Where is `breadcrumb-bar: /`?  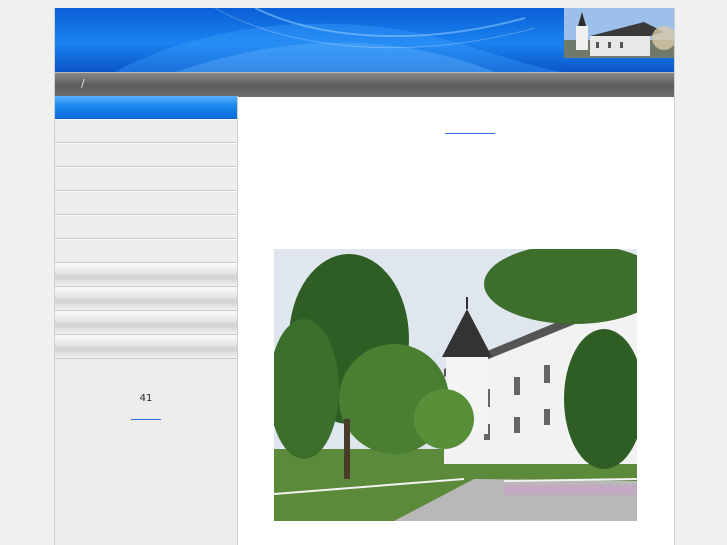
breadcrumb-bar: / is located at coordinates (364, 84).